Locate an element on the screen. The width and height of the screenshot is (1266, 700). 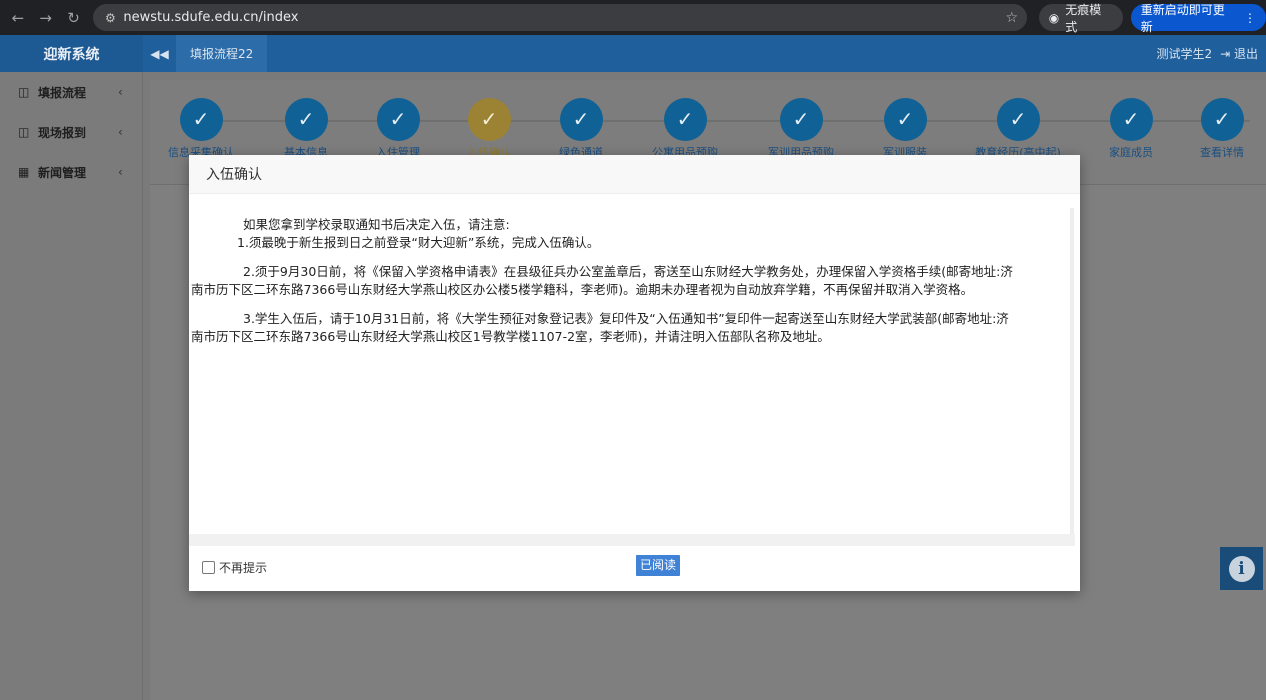
step-3: ✓ 入伍确认 is located at coordinates (489, 129).